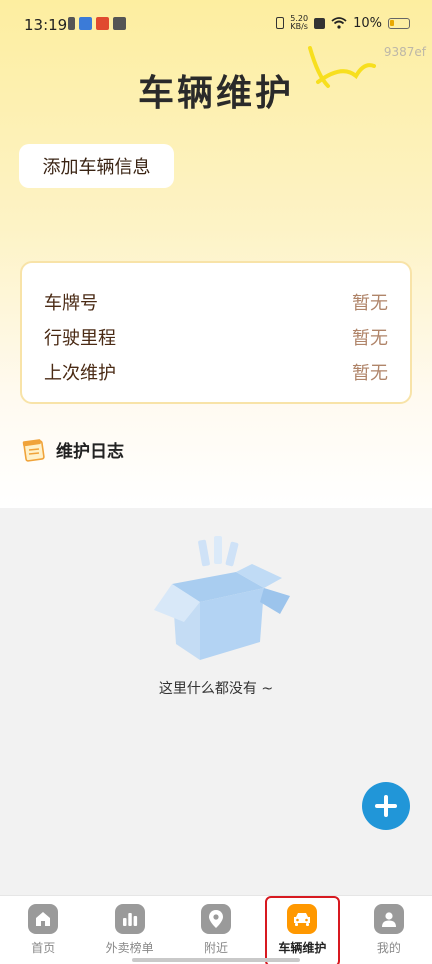 The image size is (432, 964). I want to click on status-bar: 13:19 5.20 KB/s 10%, so click(216, 26).